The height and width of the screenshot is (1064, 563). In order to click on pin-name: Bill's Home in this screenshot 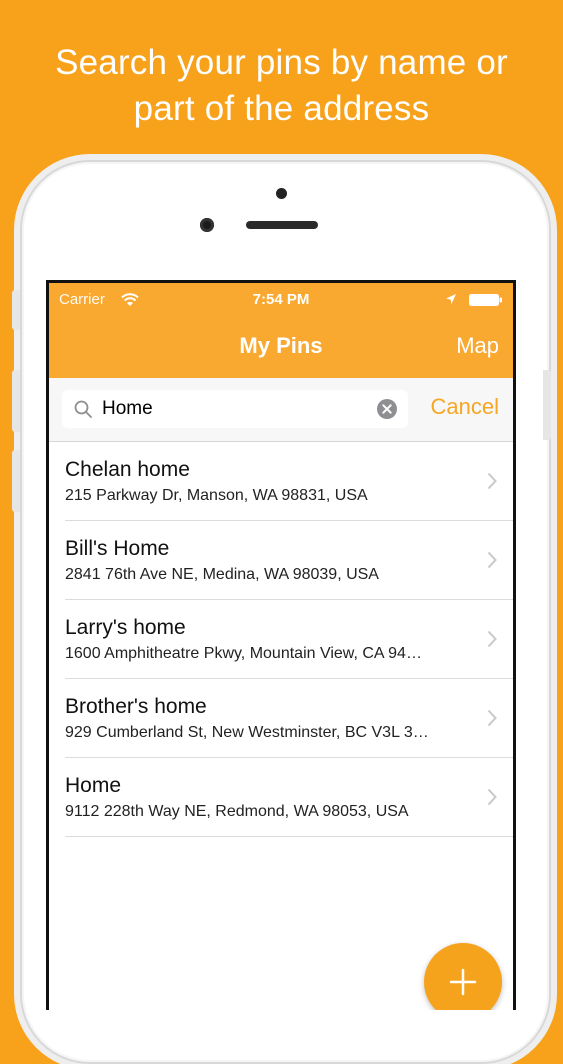, I will do `click(117, 548)`.